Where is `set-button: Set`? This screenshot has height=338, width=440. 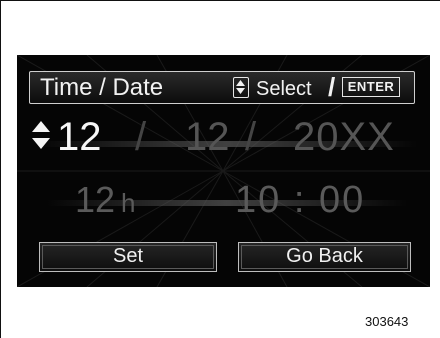 set-button: Set is located at coordinates (128, 257).